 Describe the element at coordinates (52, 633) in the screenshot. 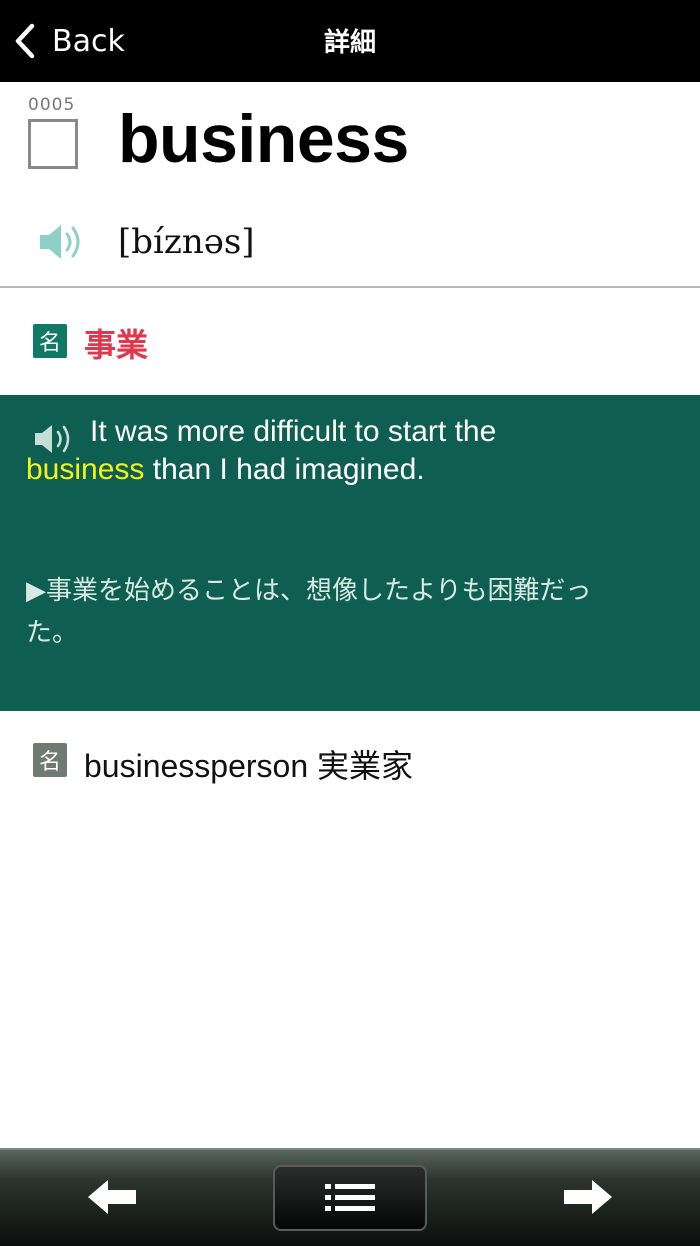

I see `translation-line2: た。` at that location.